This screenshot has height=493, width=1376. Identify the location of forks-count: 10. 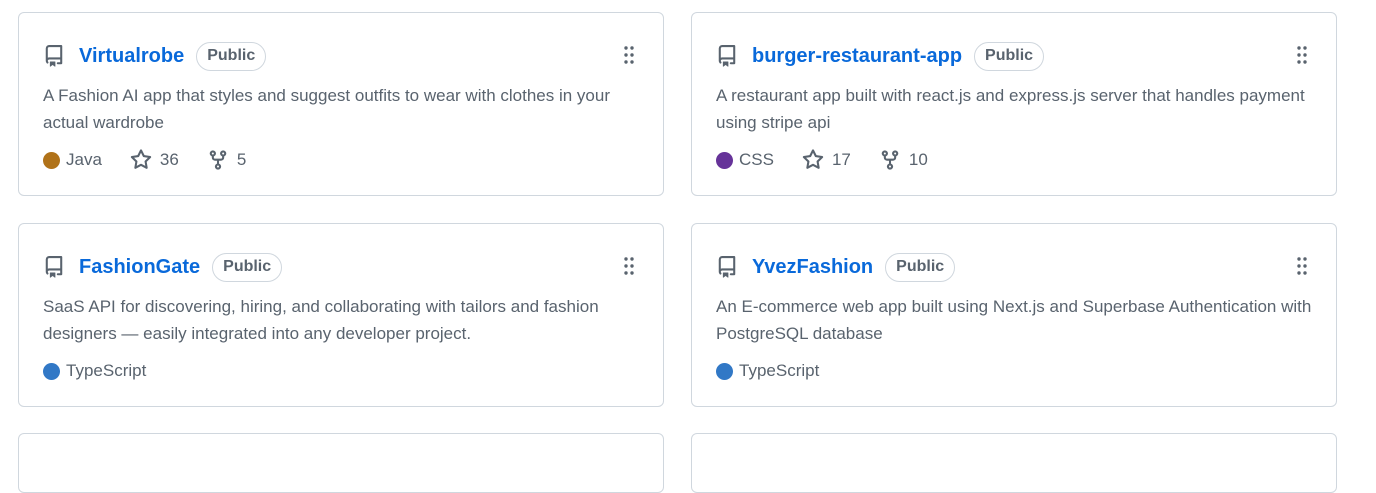
(918, 159).